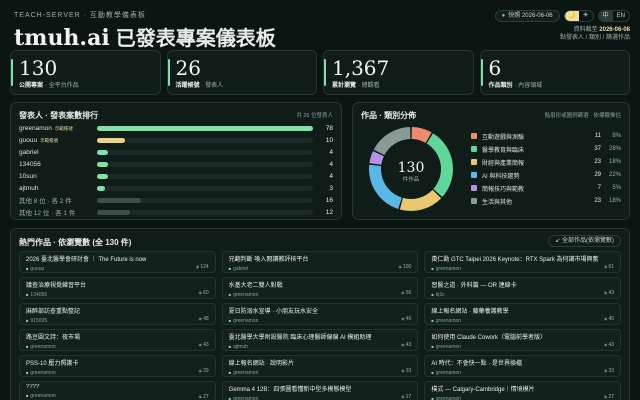 The height and width of the screenshot is (400, 640). I want to click on author-row: gabriel 4, so click(176, 152).